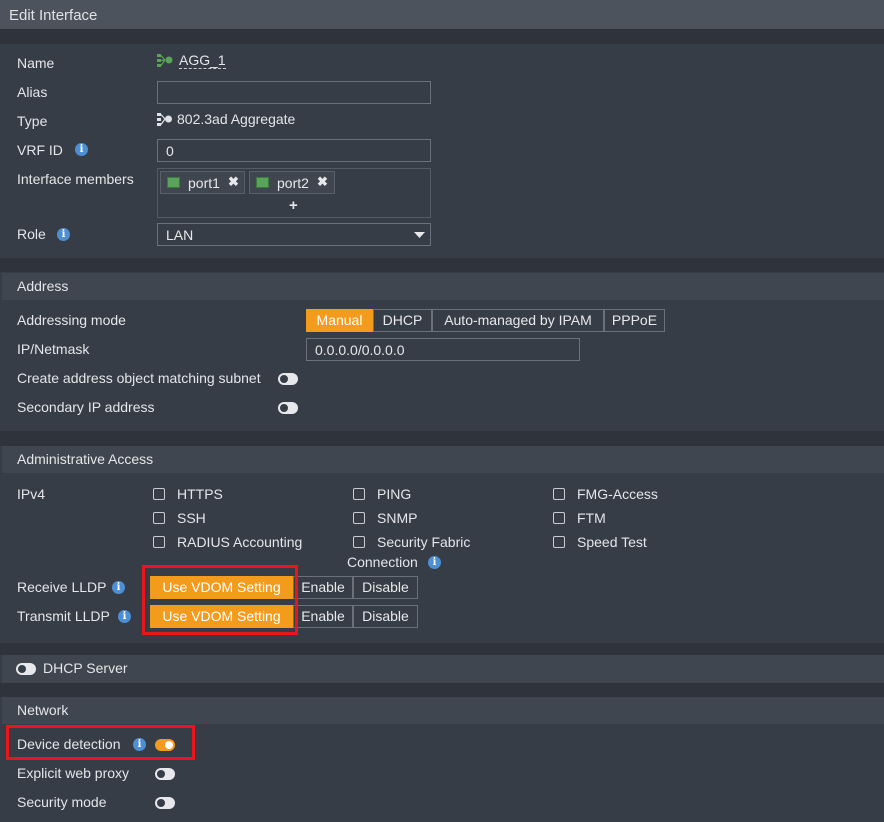  I want to click on aggregate-type-icon, so click(165, 119).